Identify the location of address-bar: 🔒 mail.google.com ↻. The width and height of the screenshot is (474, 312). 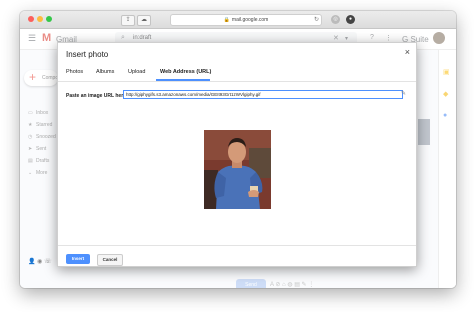
(246, 20).